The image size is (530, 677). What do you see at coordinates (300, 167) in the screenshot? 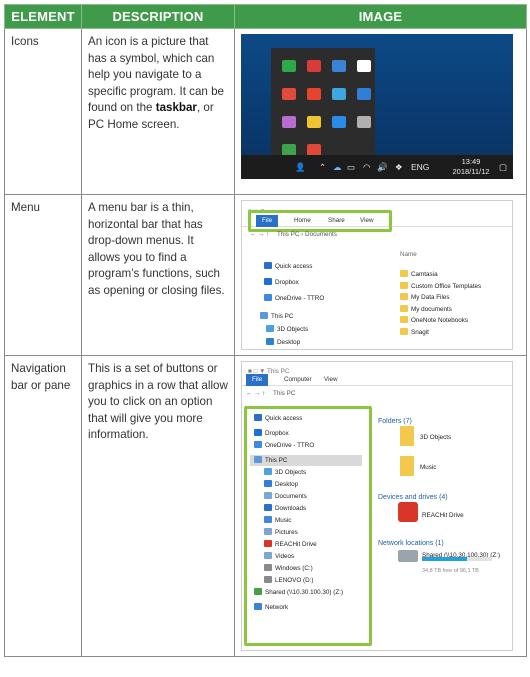
I see `people-icon: 👤` at bounding box center [300, 167].